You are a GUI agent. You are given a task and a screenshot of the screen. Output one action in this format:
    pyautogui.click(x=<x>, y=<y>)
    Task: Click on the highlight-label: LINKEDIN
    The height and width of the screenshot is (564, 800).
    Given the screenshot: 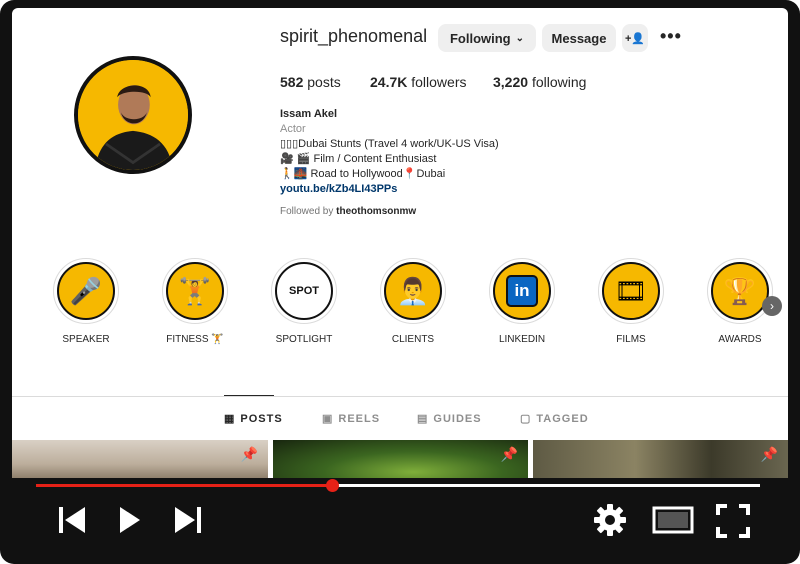 What is the action you would take?
    pyautogui.click(x=522, y=339)
    